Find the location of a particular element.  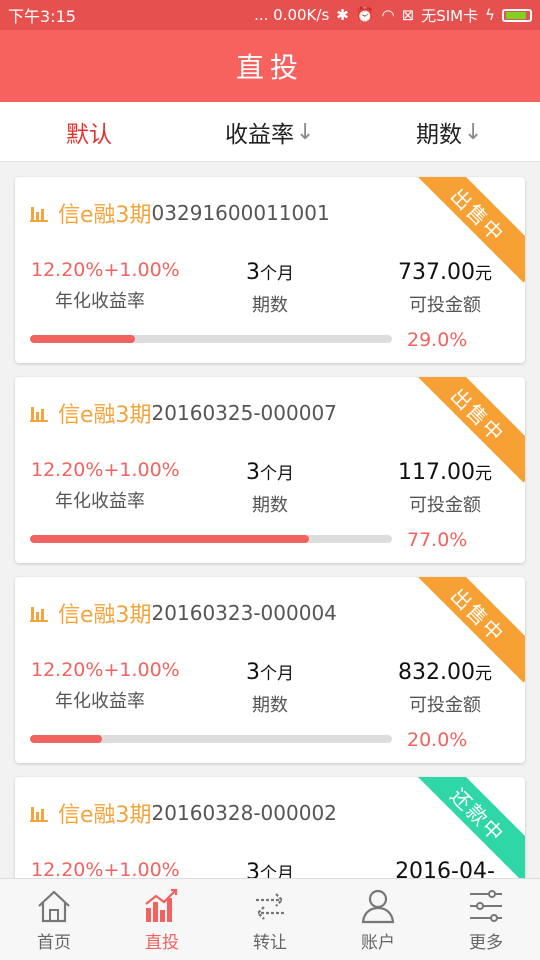

charging-icon: ϟ is located at coordinates (490, 15).